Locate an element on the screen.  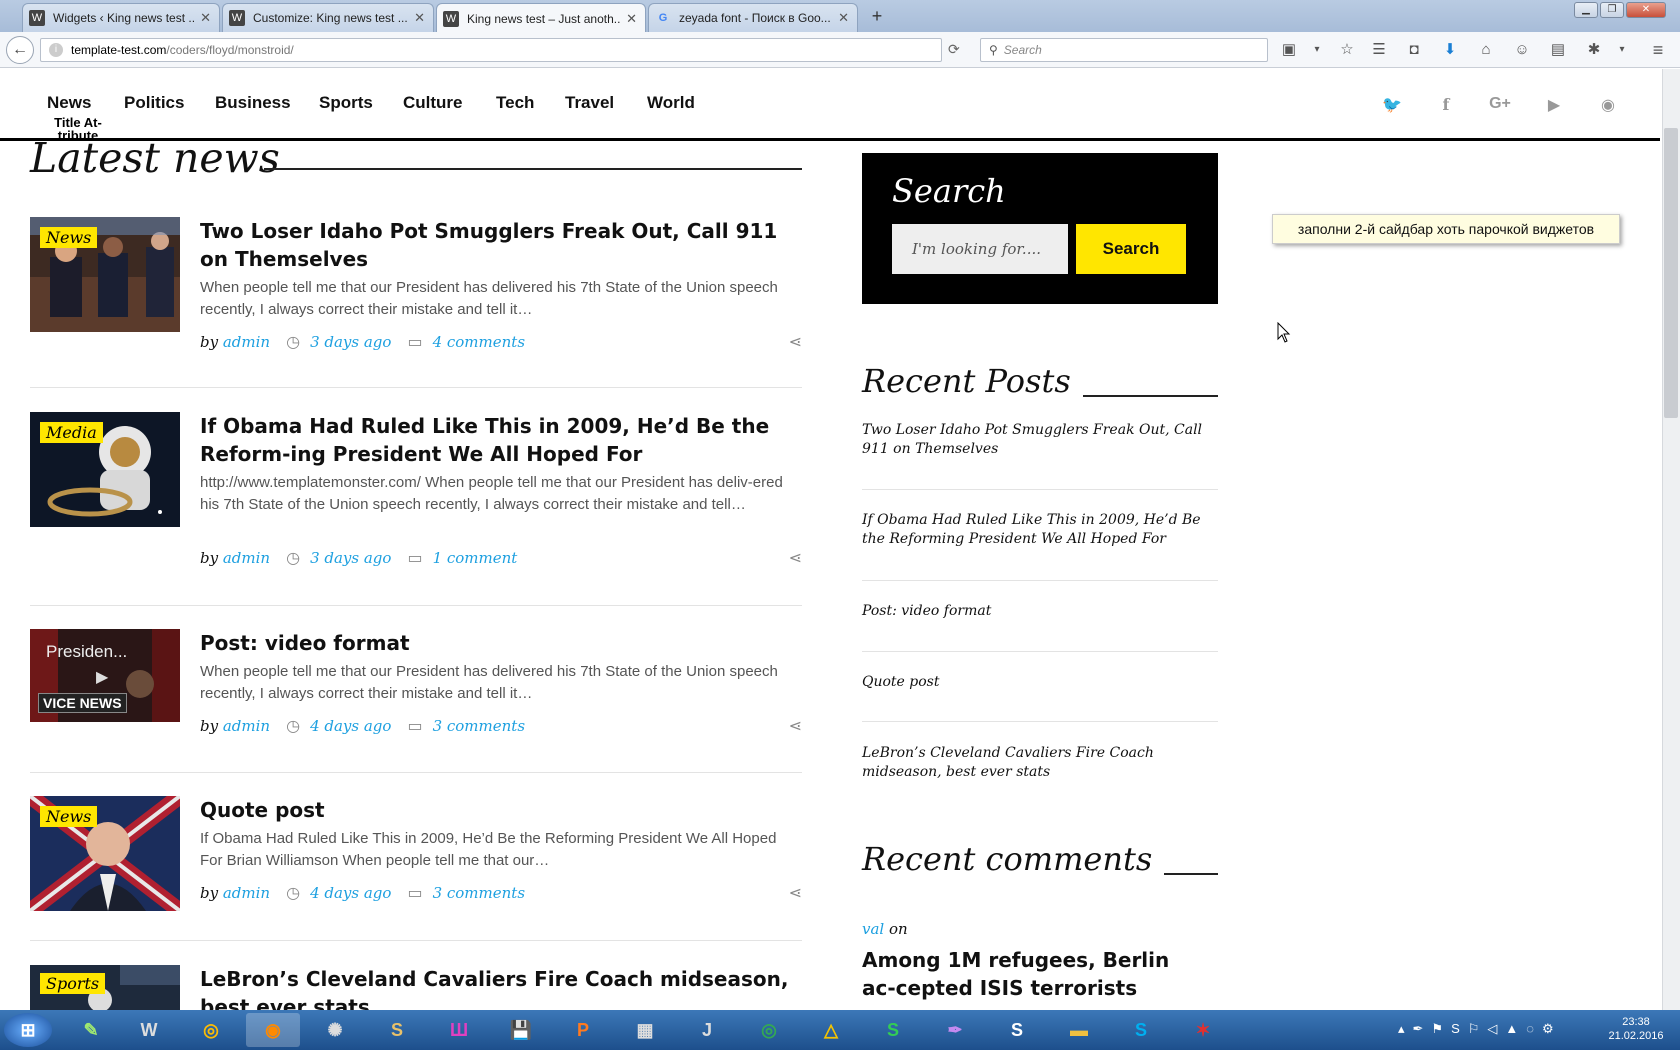
bookmark-star-icon: ☆ is located at coordinates (1347, 50).